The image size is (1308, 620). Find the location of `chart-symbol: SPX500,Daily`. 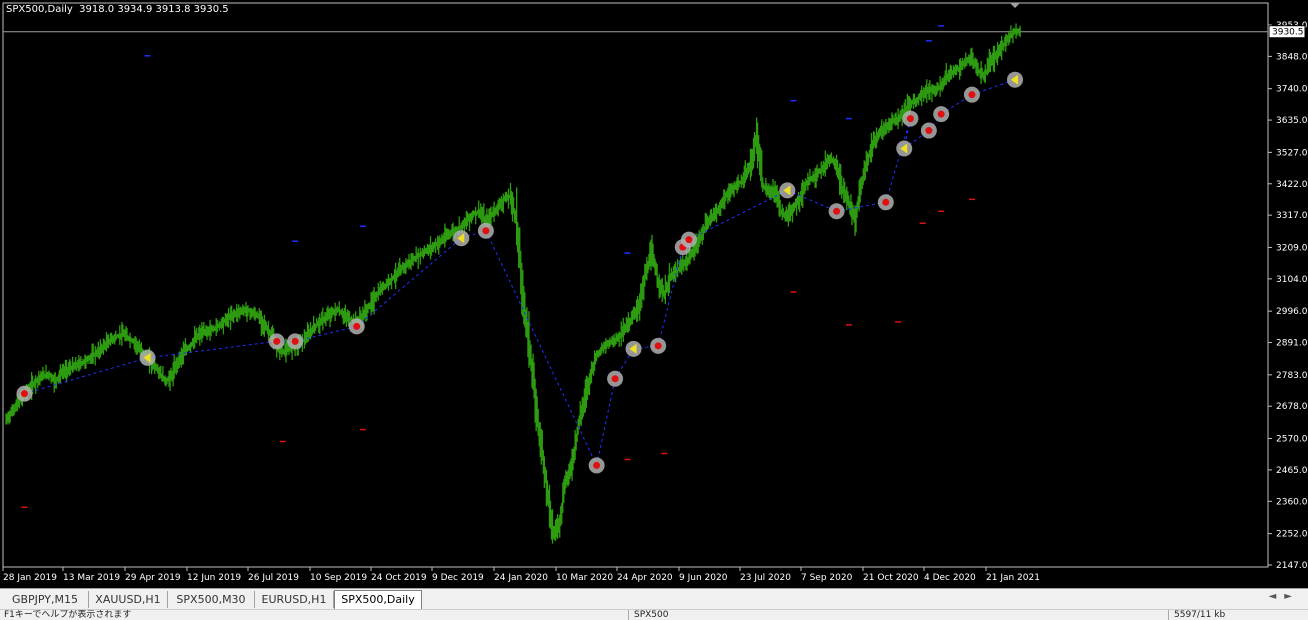

chart-symbol: SPX500,Daily is located at coordinates (39, 9).